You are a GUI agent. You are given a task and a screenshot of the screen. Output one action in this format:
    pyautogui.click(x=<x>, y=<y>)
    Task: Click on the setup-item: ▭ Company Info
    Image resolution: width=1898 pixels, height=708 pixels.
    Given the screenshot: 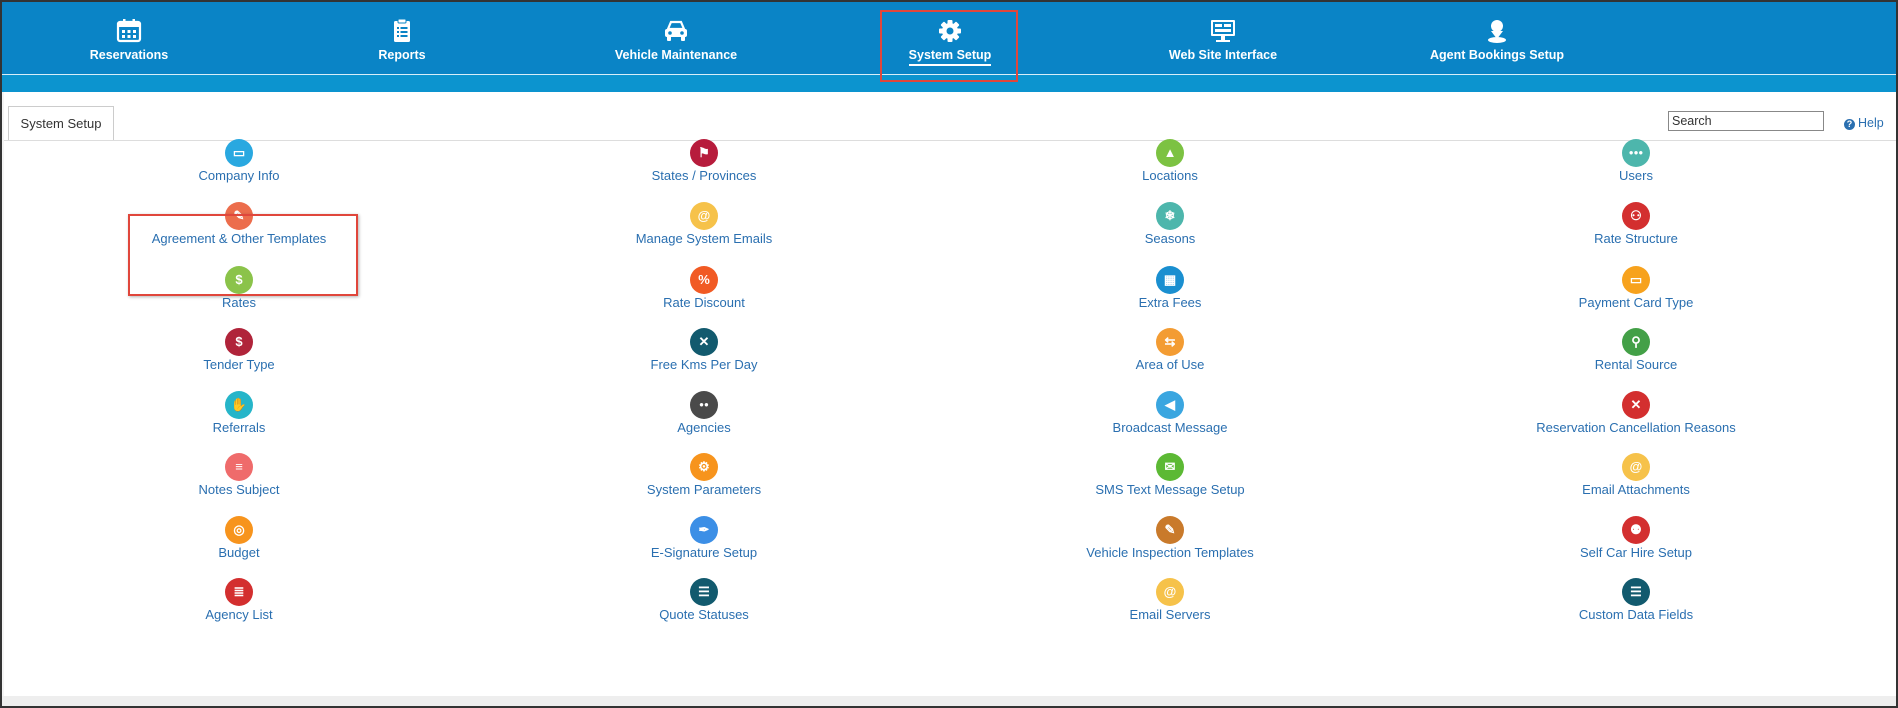 What is the action you would take?
    pyautogui.click(x=239, y=161)
    